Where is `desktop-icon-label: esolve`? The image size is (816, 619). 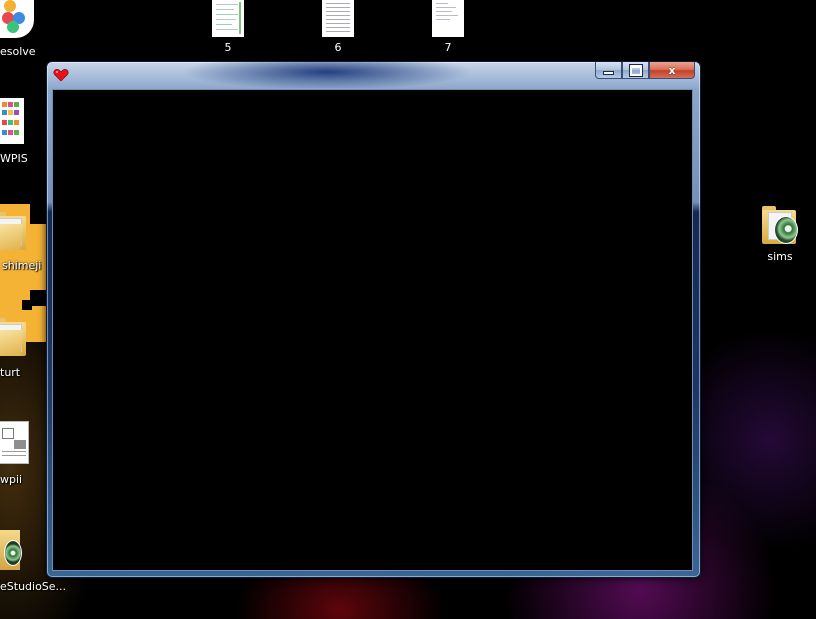 desktop-icon-label: esolve is located at coordinates (18, 51).